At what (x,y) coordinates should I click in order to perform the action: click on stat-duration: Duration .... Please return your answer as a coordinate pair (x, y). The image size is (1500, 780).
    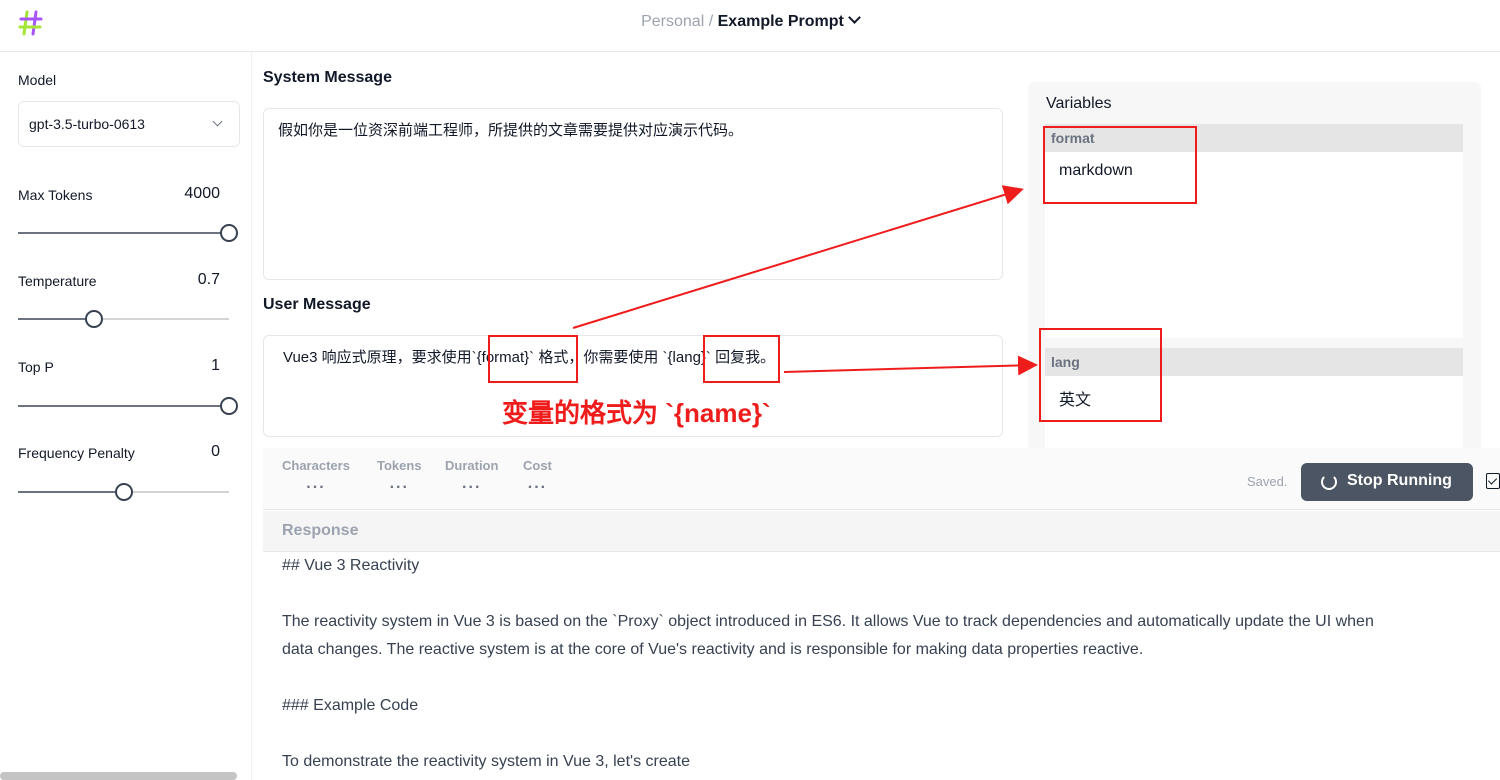
    Looking at the image, I should click on (471, 475).